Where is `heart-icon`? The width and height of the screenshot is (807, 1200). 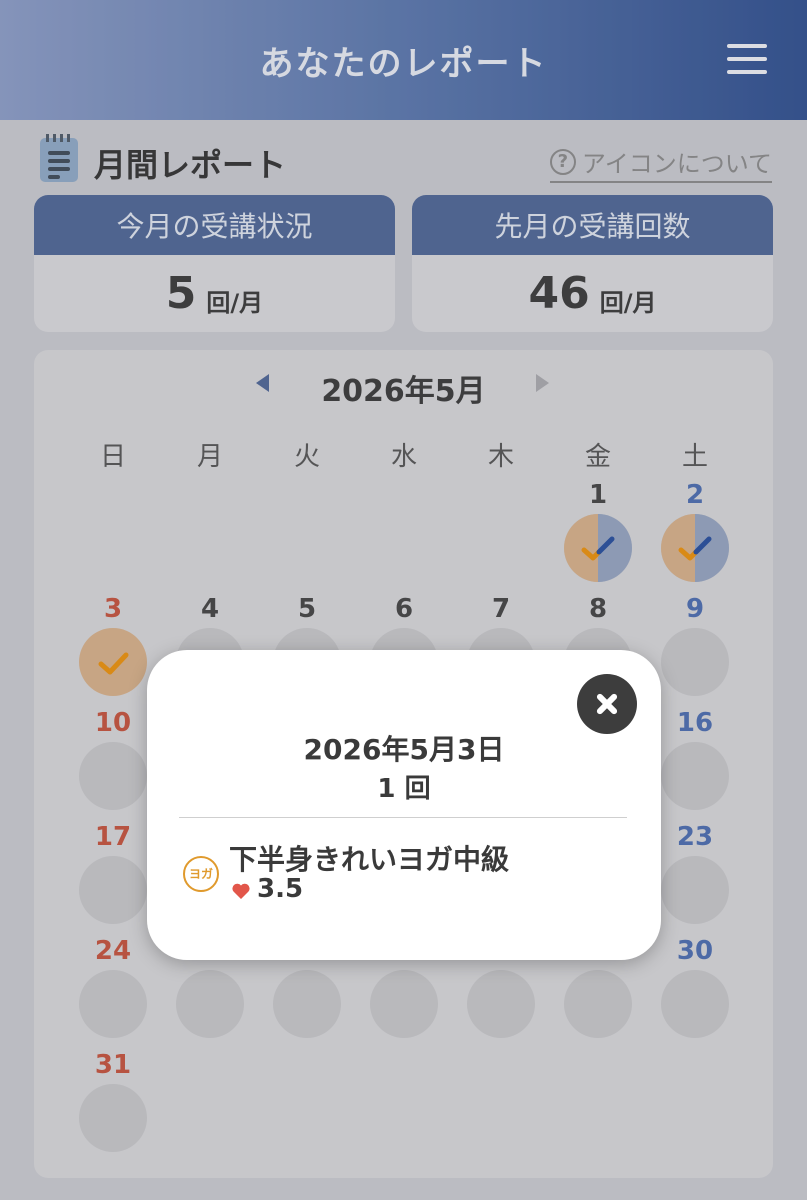
heart-icon is located at coordinates (241, 891).